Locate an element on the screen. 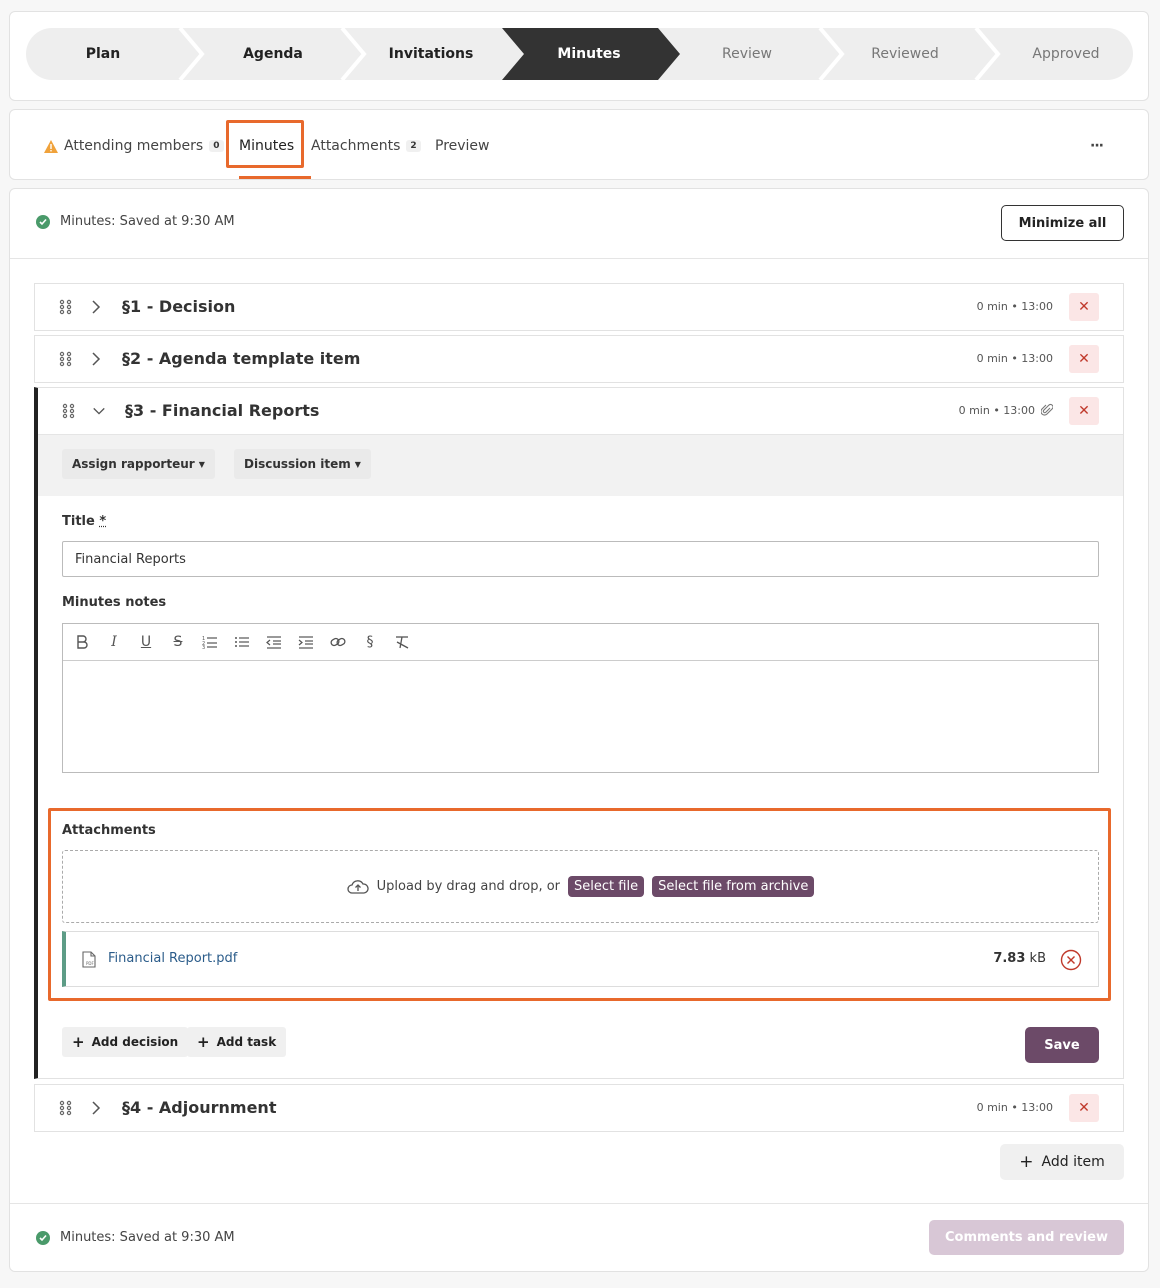  add-item-button: + Add item is located at coordinates (1062, 1162).